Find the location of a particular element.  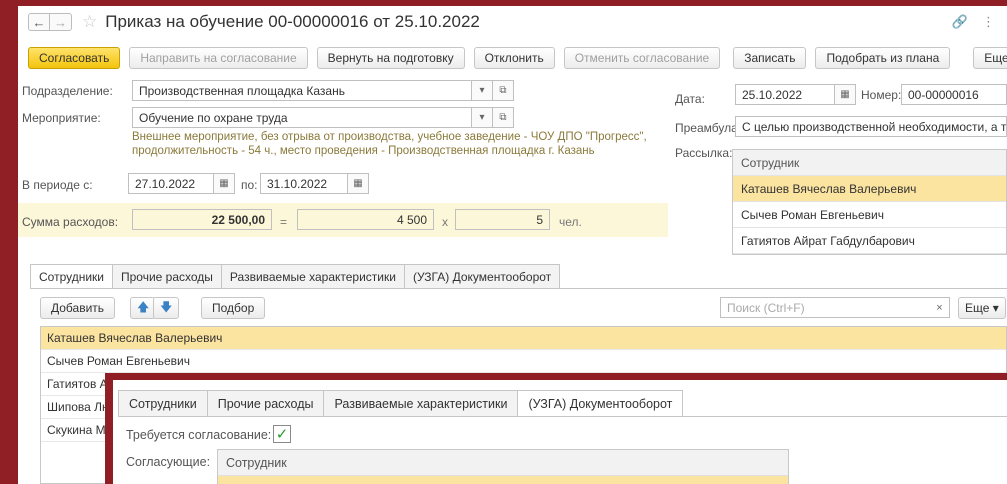

period-to-label: по: is located at coordinates (249, 185).